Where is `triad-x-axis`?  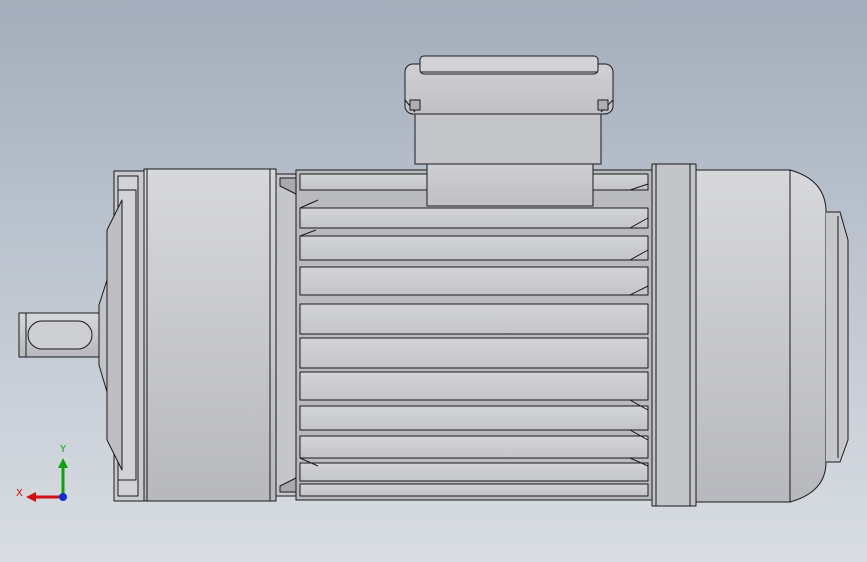 triad-x-axis is located at coordinates (44, 497).